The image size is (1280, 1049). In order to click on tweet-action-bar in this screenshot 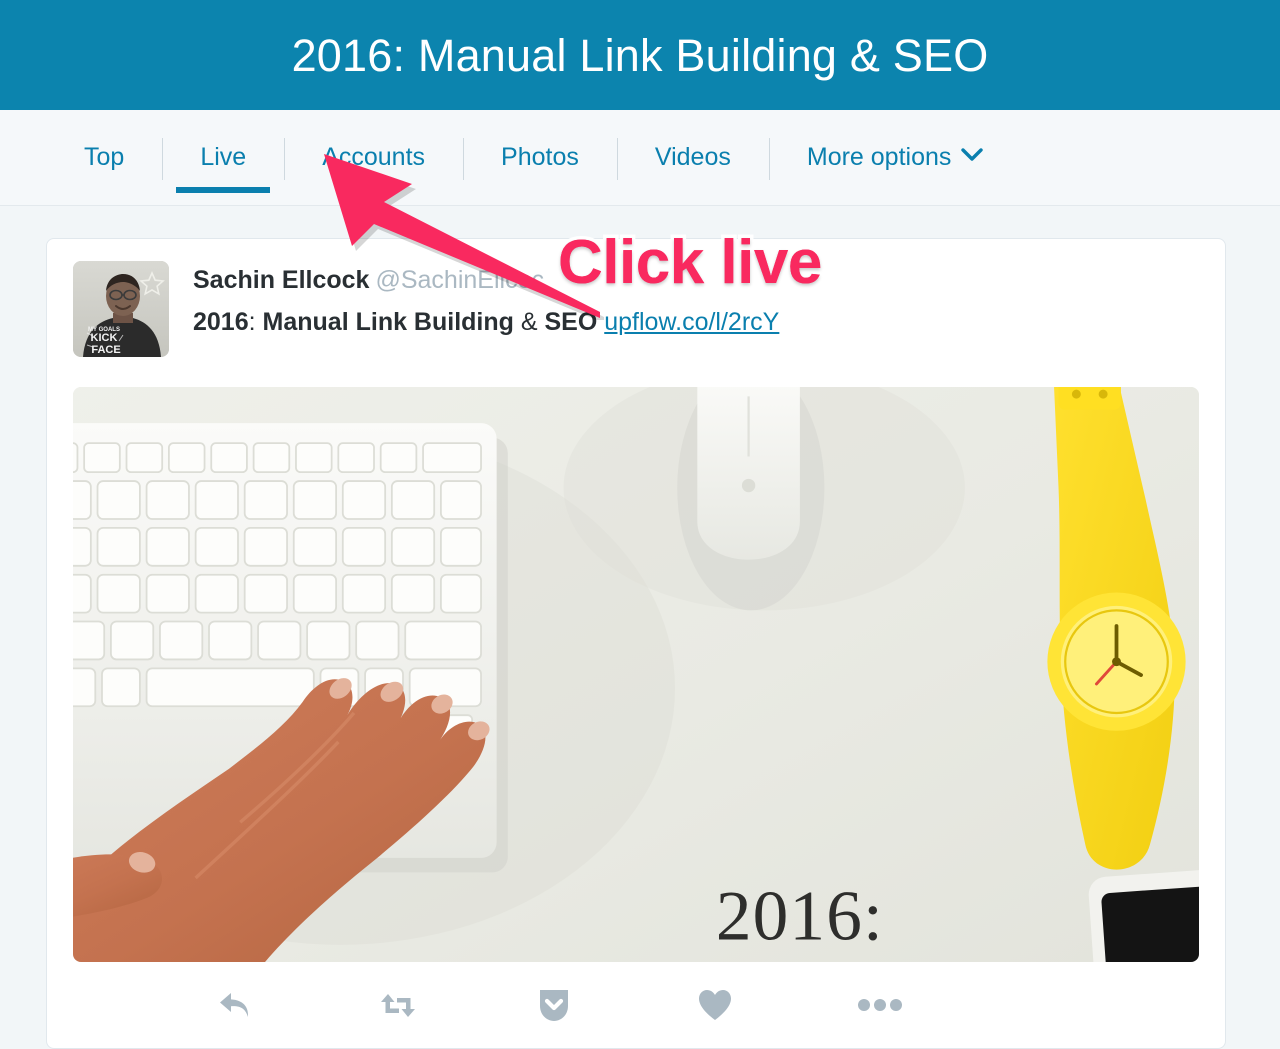, I will do `click(636, 1005)`.